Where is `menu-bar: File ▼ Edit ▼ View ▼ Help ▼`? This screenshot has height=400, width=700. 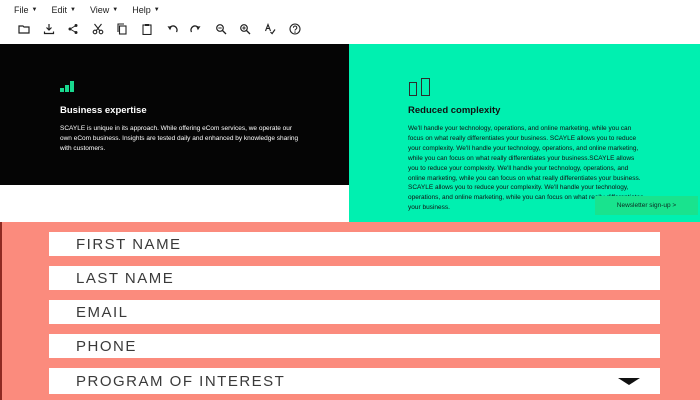 menu-bar: File ▼ Edit ▼ View ▼ Help ▼ is located at coordinates (94, 10).